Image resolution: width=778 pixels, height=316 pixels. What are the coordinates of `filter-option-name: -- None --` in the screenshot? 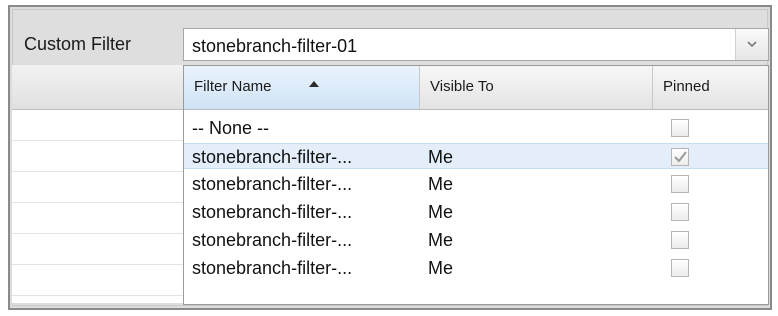 It's located at (231, 128).